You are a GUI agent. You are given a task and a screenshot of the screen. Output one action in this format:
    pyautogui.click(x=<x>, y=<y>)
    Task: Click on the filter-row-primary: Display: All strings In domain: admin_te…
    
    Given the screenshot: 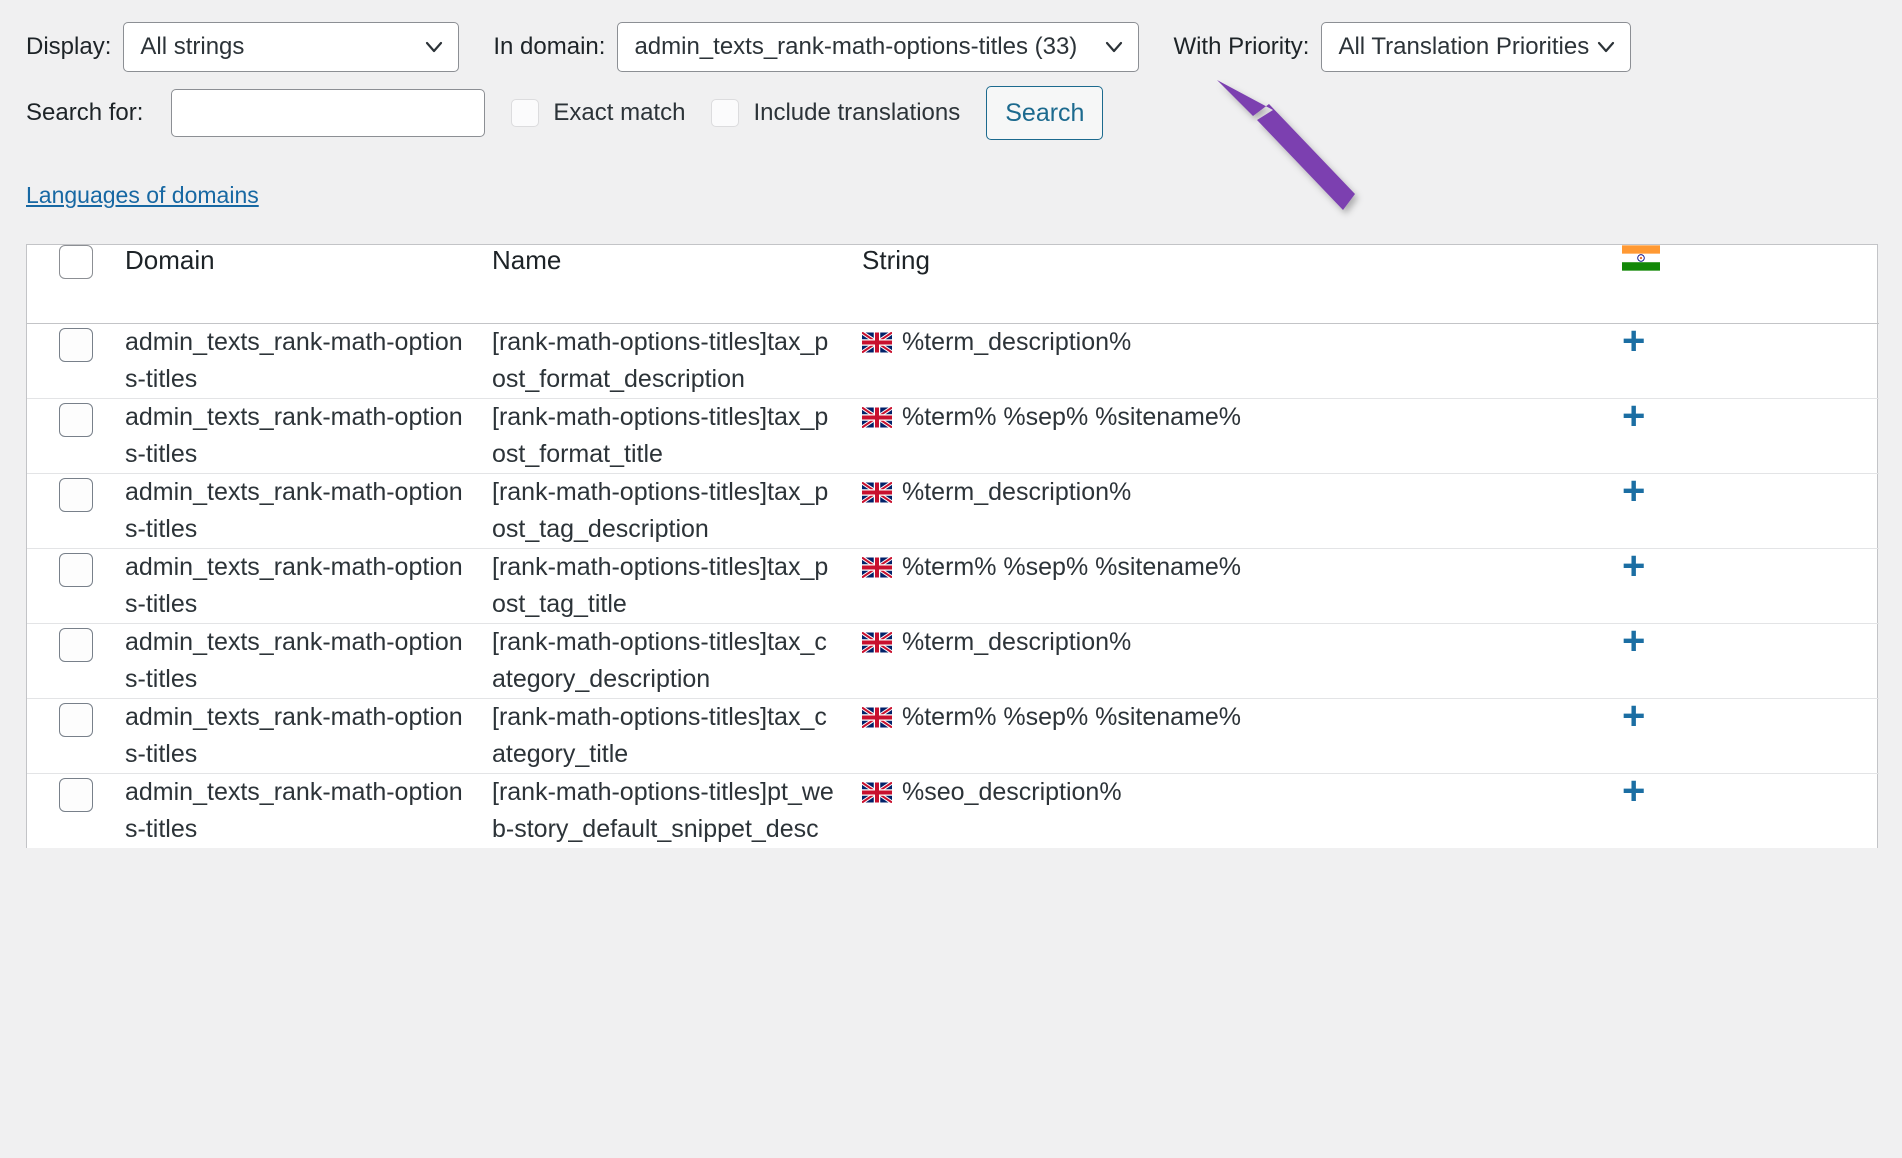 What is the action you would take?
    pyautogui.click(x=829, y=47)
    